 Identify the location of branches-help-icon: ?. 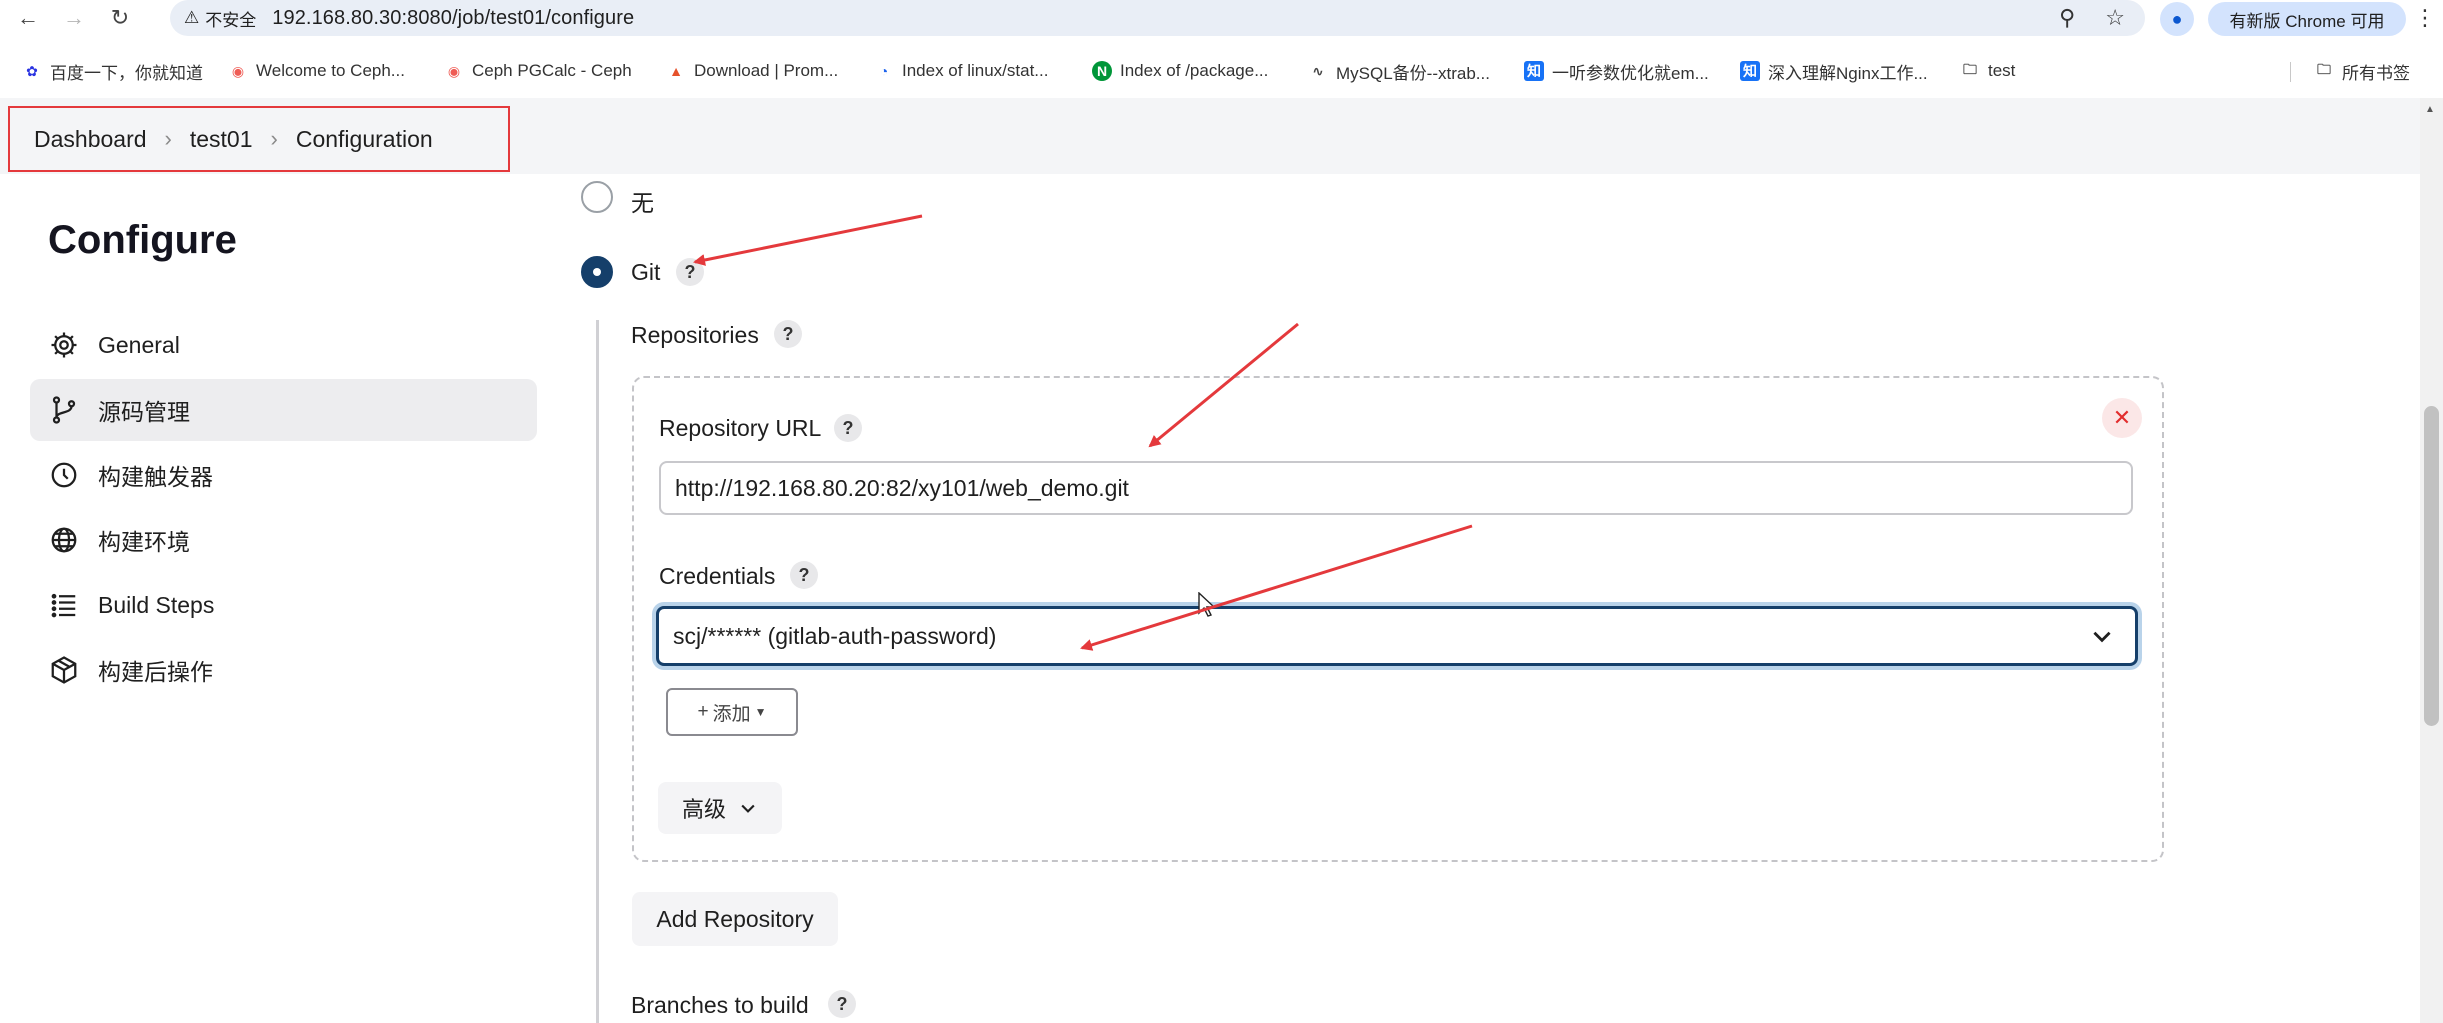
(842, 1004).